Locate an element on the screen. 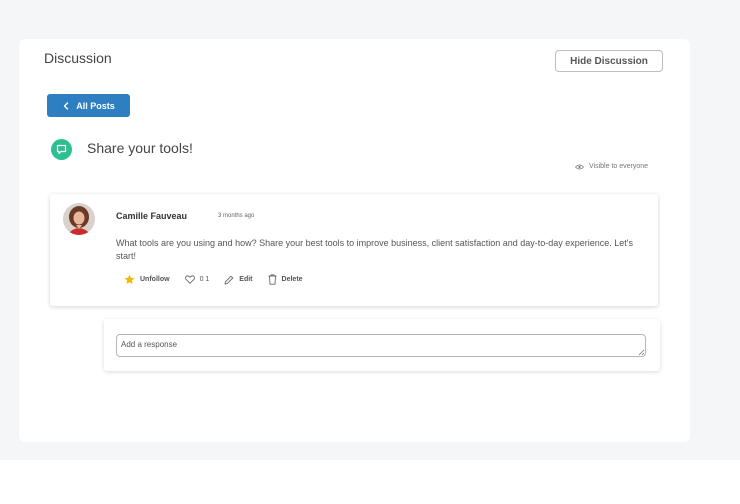 This screenshot has width=740, height=504. like-count: 0 1 is located at coordinates (204, 279).